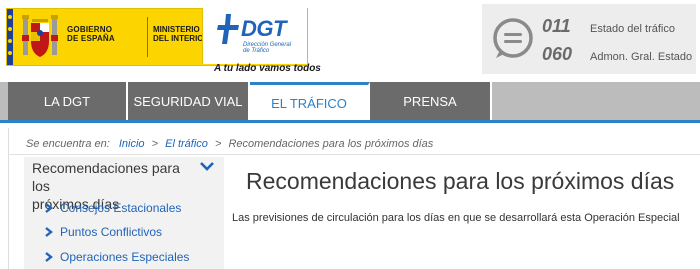  I want to click on breadcrumb-current: Recomendaciones para los próximos días, so click(331, 144).